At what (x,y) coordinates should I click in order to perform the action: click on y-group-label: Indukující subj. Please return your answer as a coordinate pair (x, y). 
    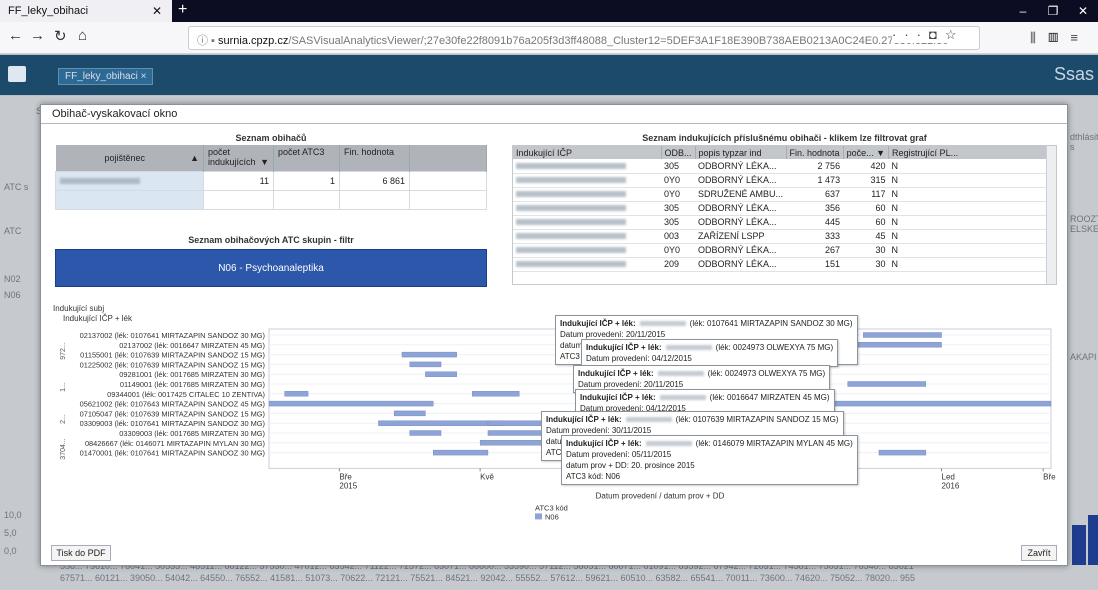
    Looking at the image, I should click on (78, 308).